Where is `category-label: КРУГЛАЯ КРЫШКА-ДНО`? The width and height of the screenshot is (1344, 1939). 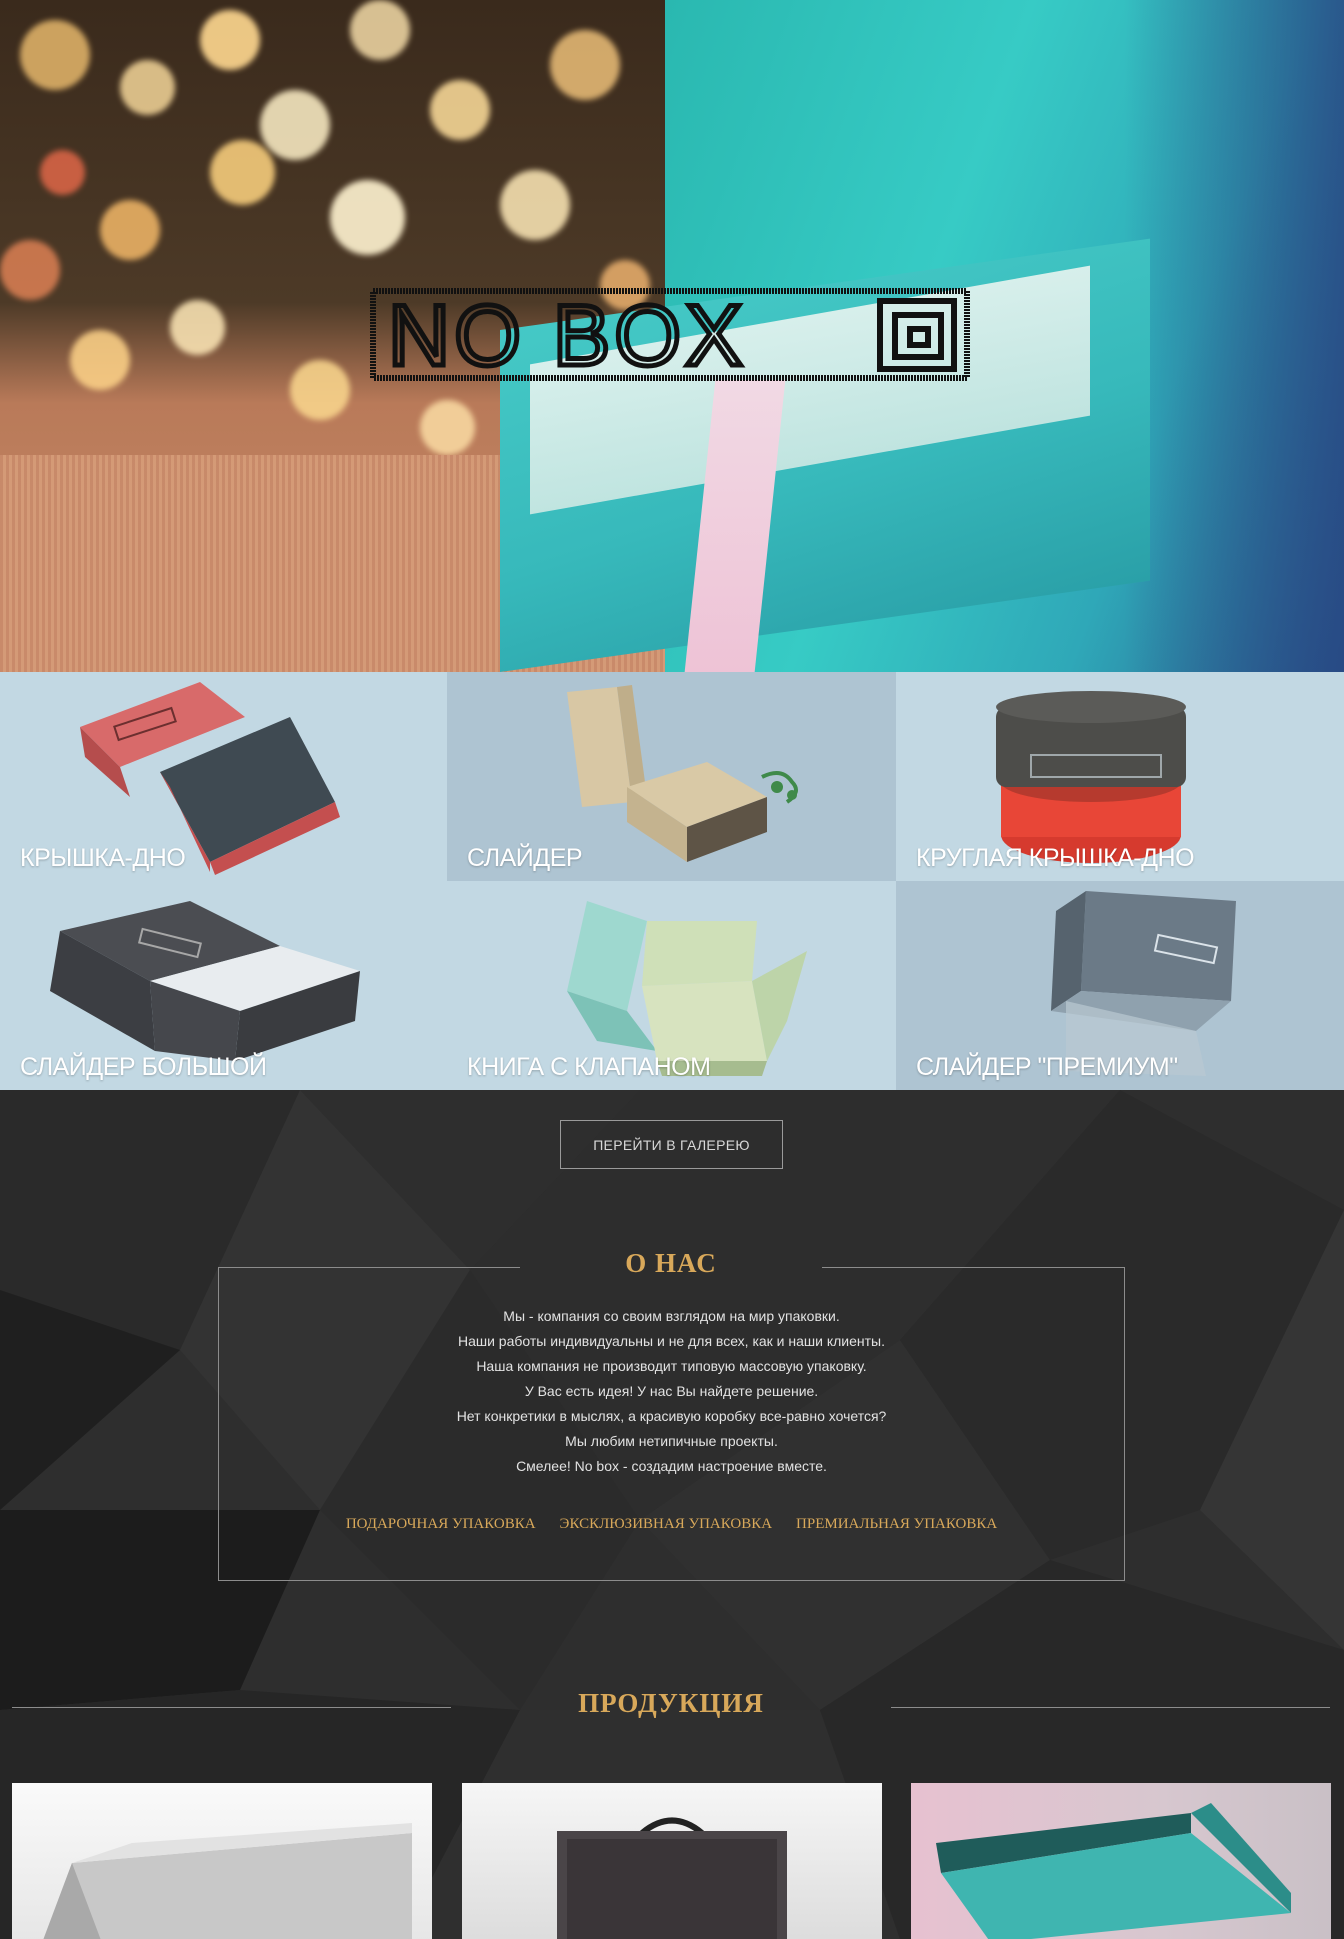 category-label: КРУГЛАЯ КРЫШКА-ДНО is located at coordinates (1055, 858).